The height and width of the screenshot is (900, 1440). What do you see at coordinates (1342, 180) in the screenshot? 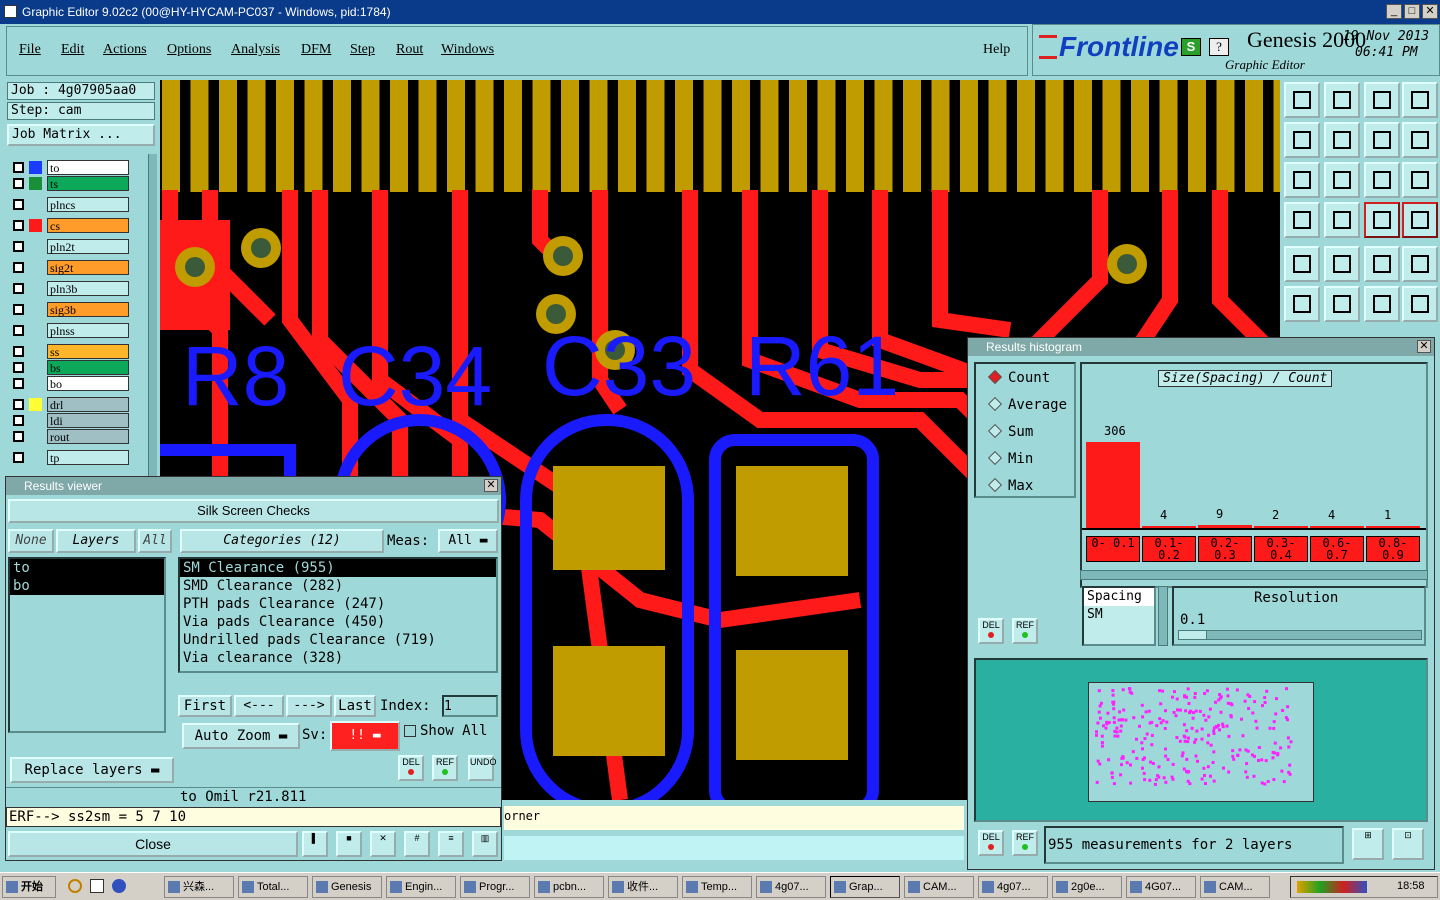
I see `tool-center` at bounding box center [1342, 180].